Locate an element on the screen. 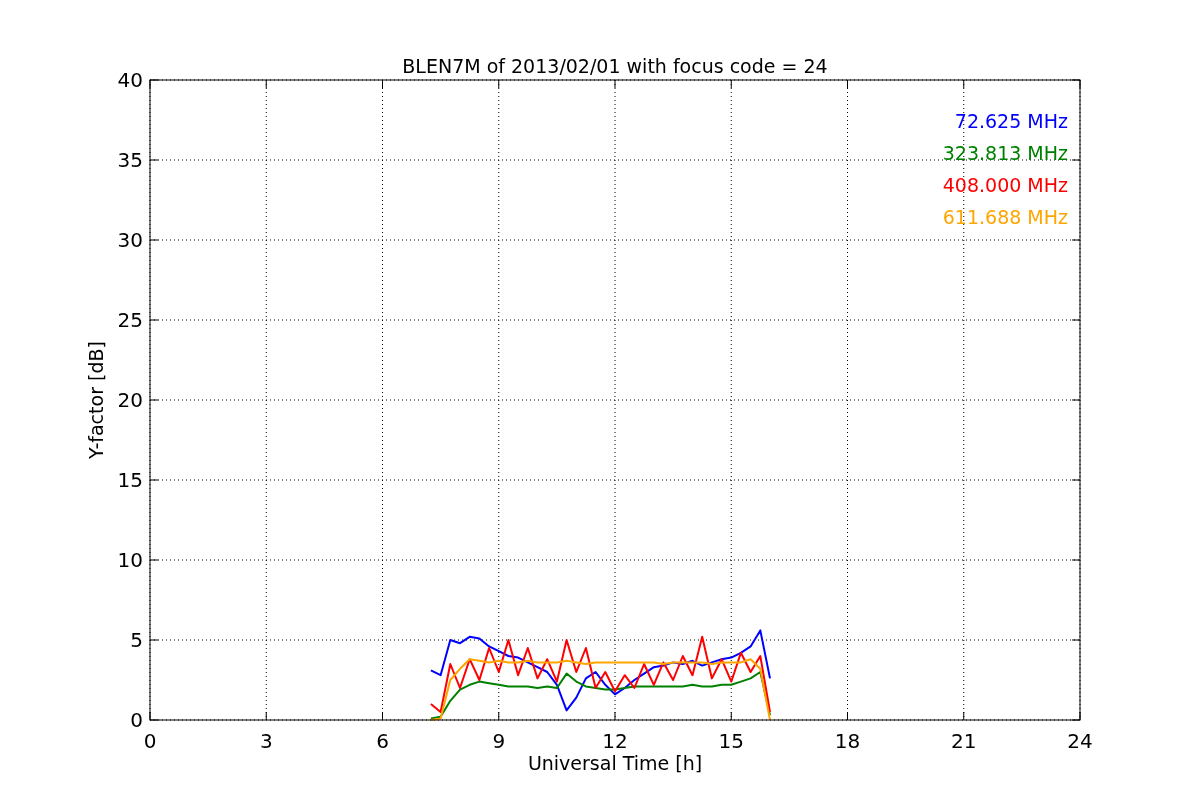 The height and width of the screenshot is (800, 1200). tick-label: 18 is located at coordinates (847, 741).